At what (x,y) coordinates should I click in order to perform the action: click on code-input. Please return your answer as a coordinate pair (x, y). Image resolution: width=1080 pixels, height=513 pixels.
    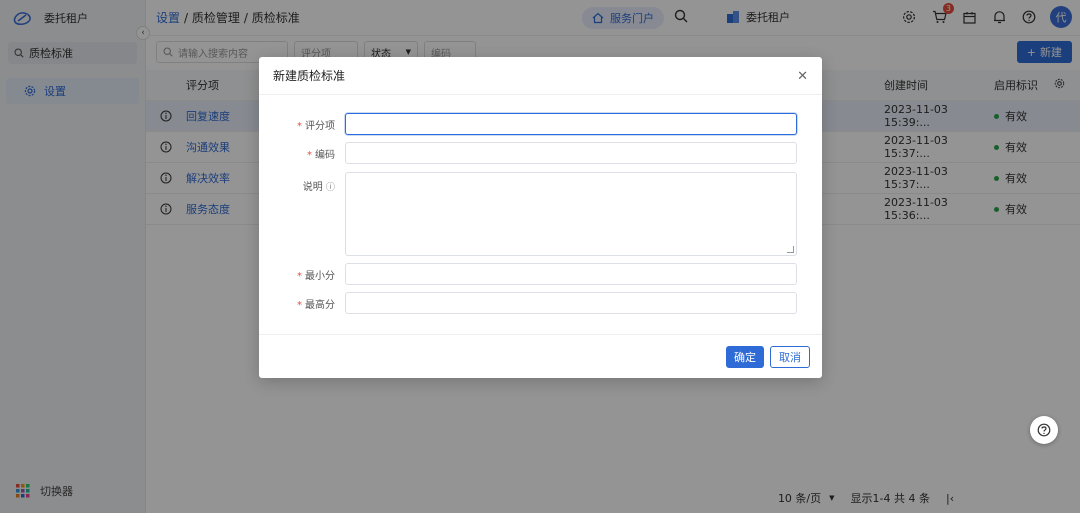
    Looking at the image, I should click on (571, 153).